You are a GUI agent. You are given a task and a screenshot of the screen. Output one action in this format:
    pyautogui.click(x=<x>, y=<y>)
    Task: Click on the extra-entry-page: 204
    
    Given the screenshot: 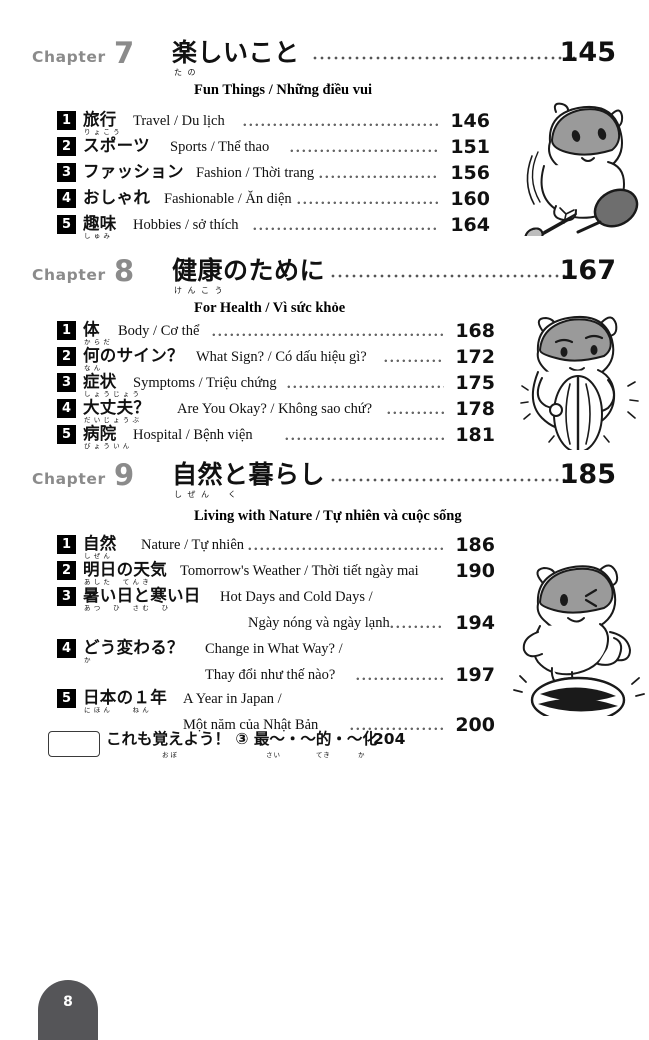 What is the action you would take?
    pyautogui.click(x=389, y=739)
    